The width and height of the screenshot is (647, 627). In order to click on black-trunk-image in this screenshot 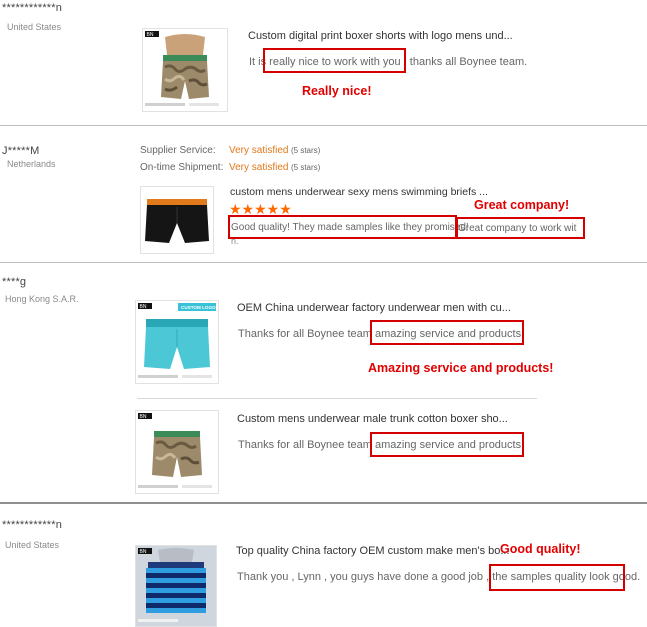, I will do `click(177, 220)`.